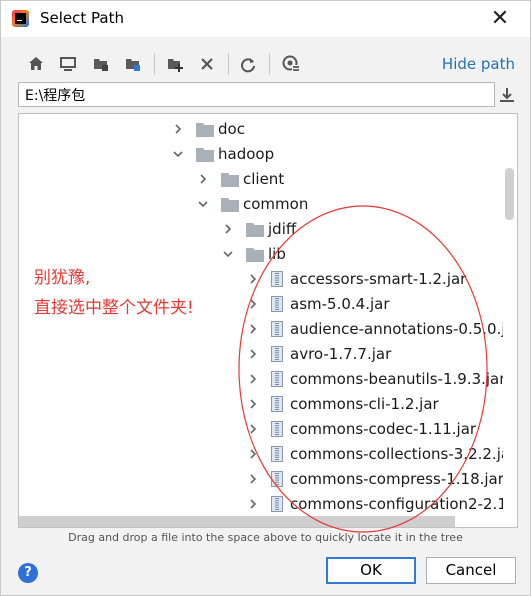 This screenshot has height=596, width=531. Describe the element at coordinates (277, 254) in the screenshot. I see `tree-item-label: lib` at that location.